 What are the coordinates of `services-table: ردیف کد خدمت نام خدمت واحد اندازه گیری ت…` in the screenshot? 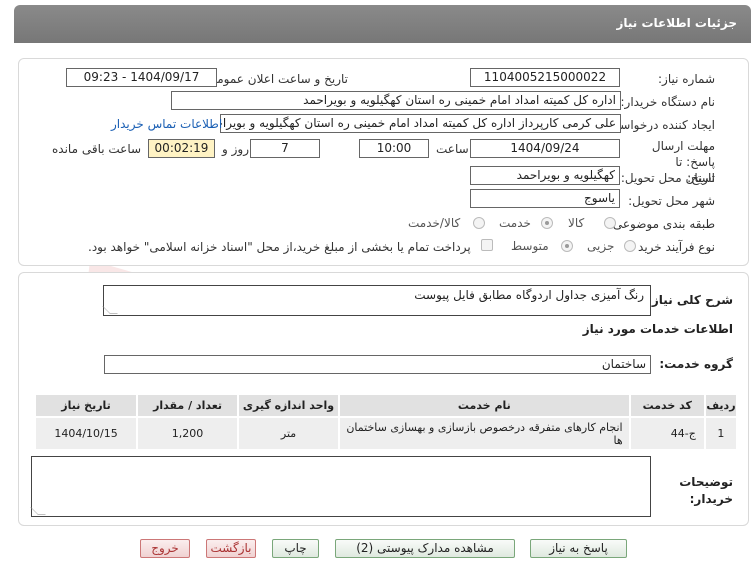 It's located at (386, 422).